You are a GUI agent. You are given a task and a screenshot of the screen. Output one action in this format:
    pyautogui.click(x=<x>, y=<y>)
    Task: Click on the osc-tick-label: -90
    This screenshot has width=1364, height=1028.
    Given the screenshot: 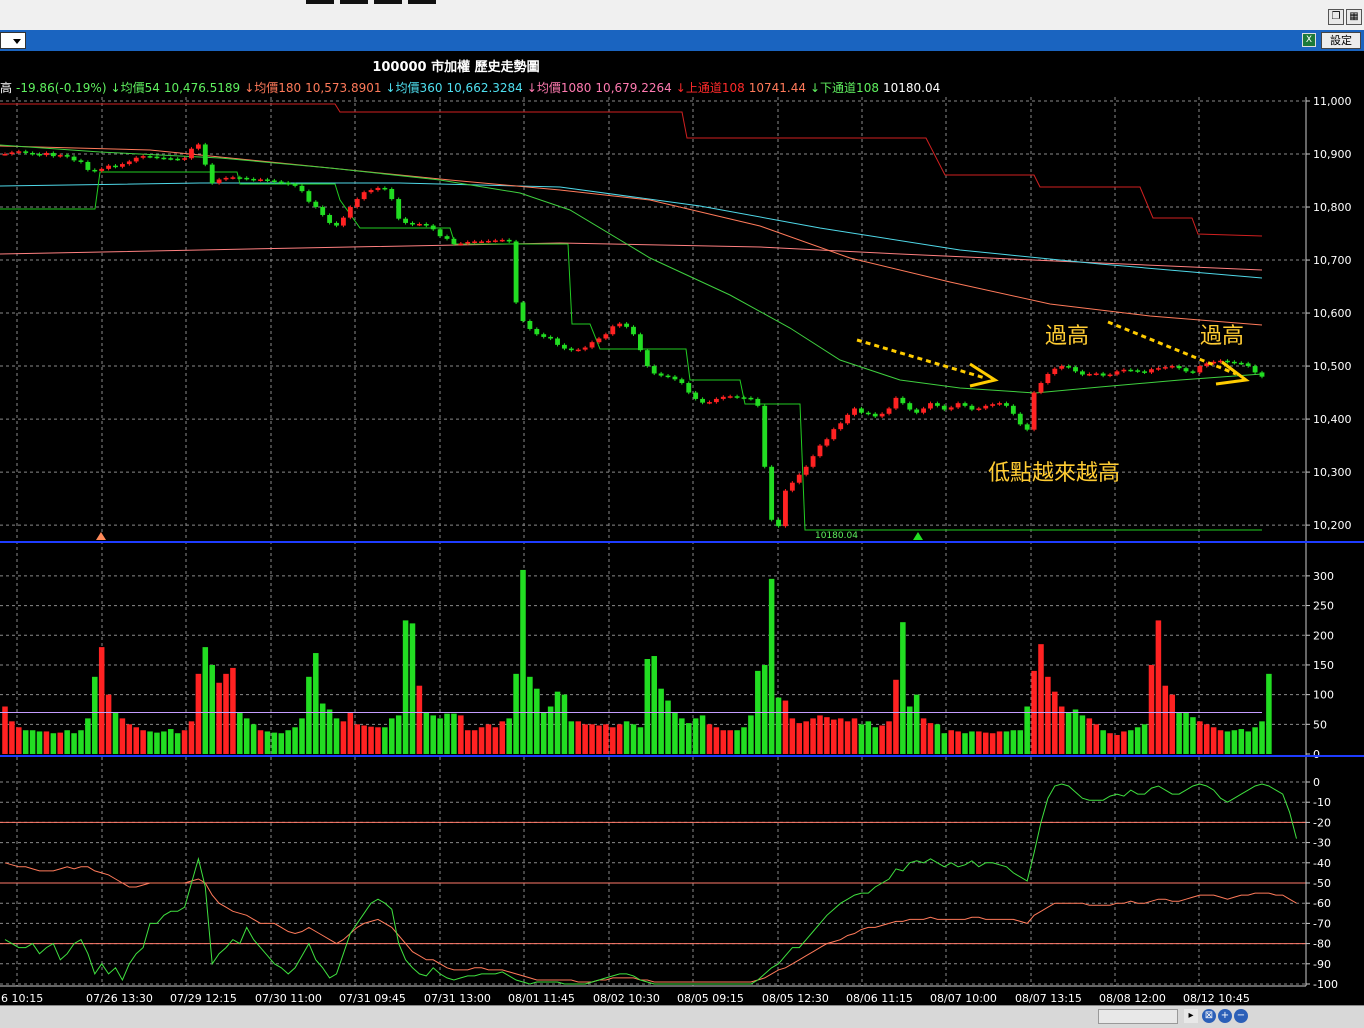 What is the action you would take?
    pyautogui.click(x=1322, y=964)
    